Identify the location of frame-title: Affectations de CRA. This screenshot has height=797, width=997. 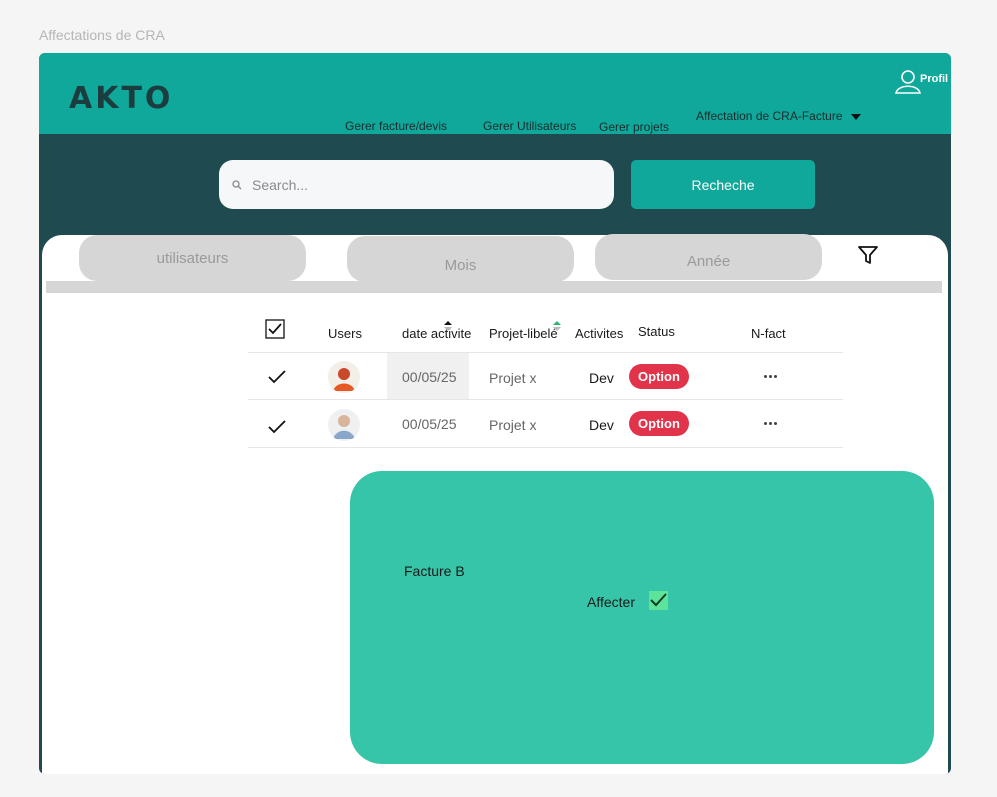
(102, 35).